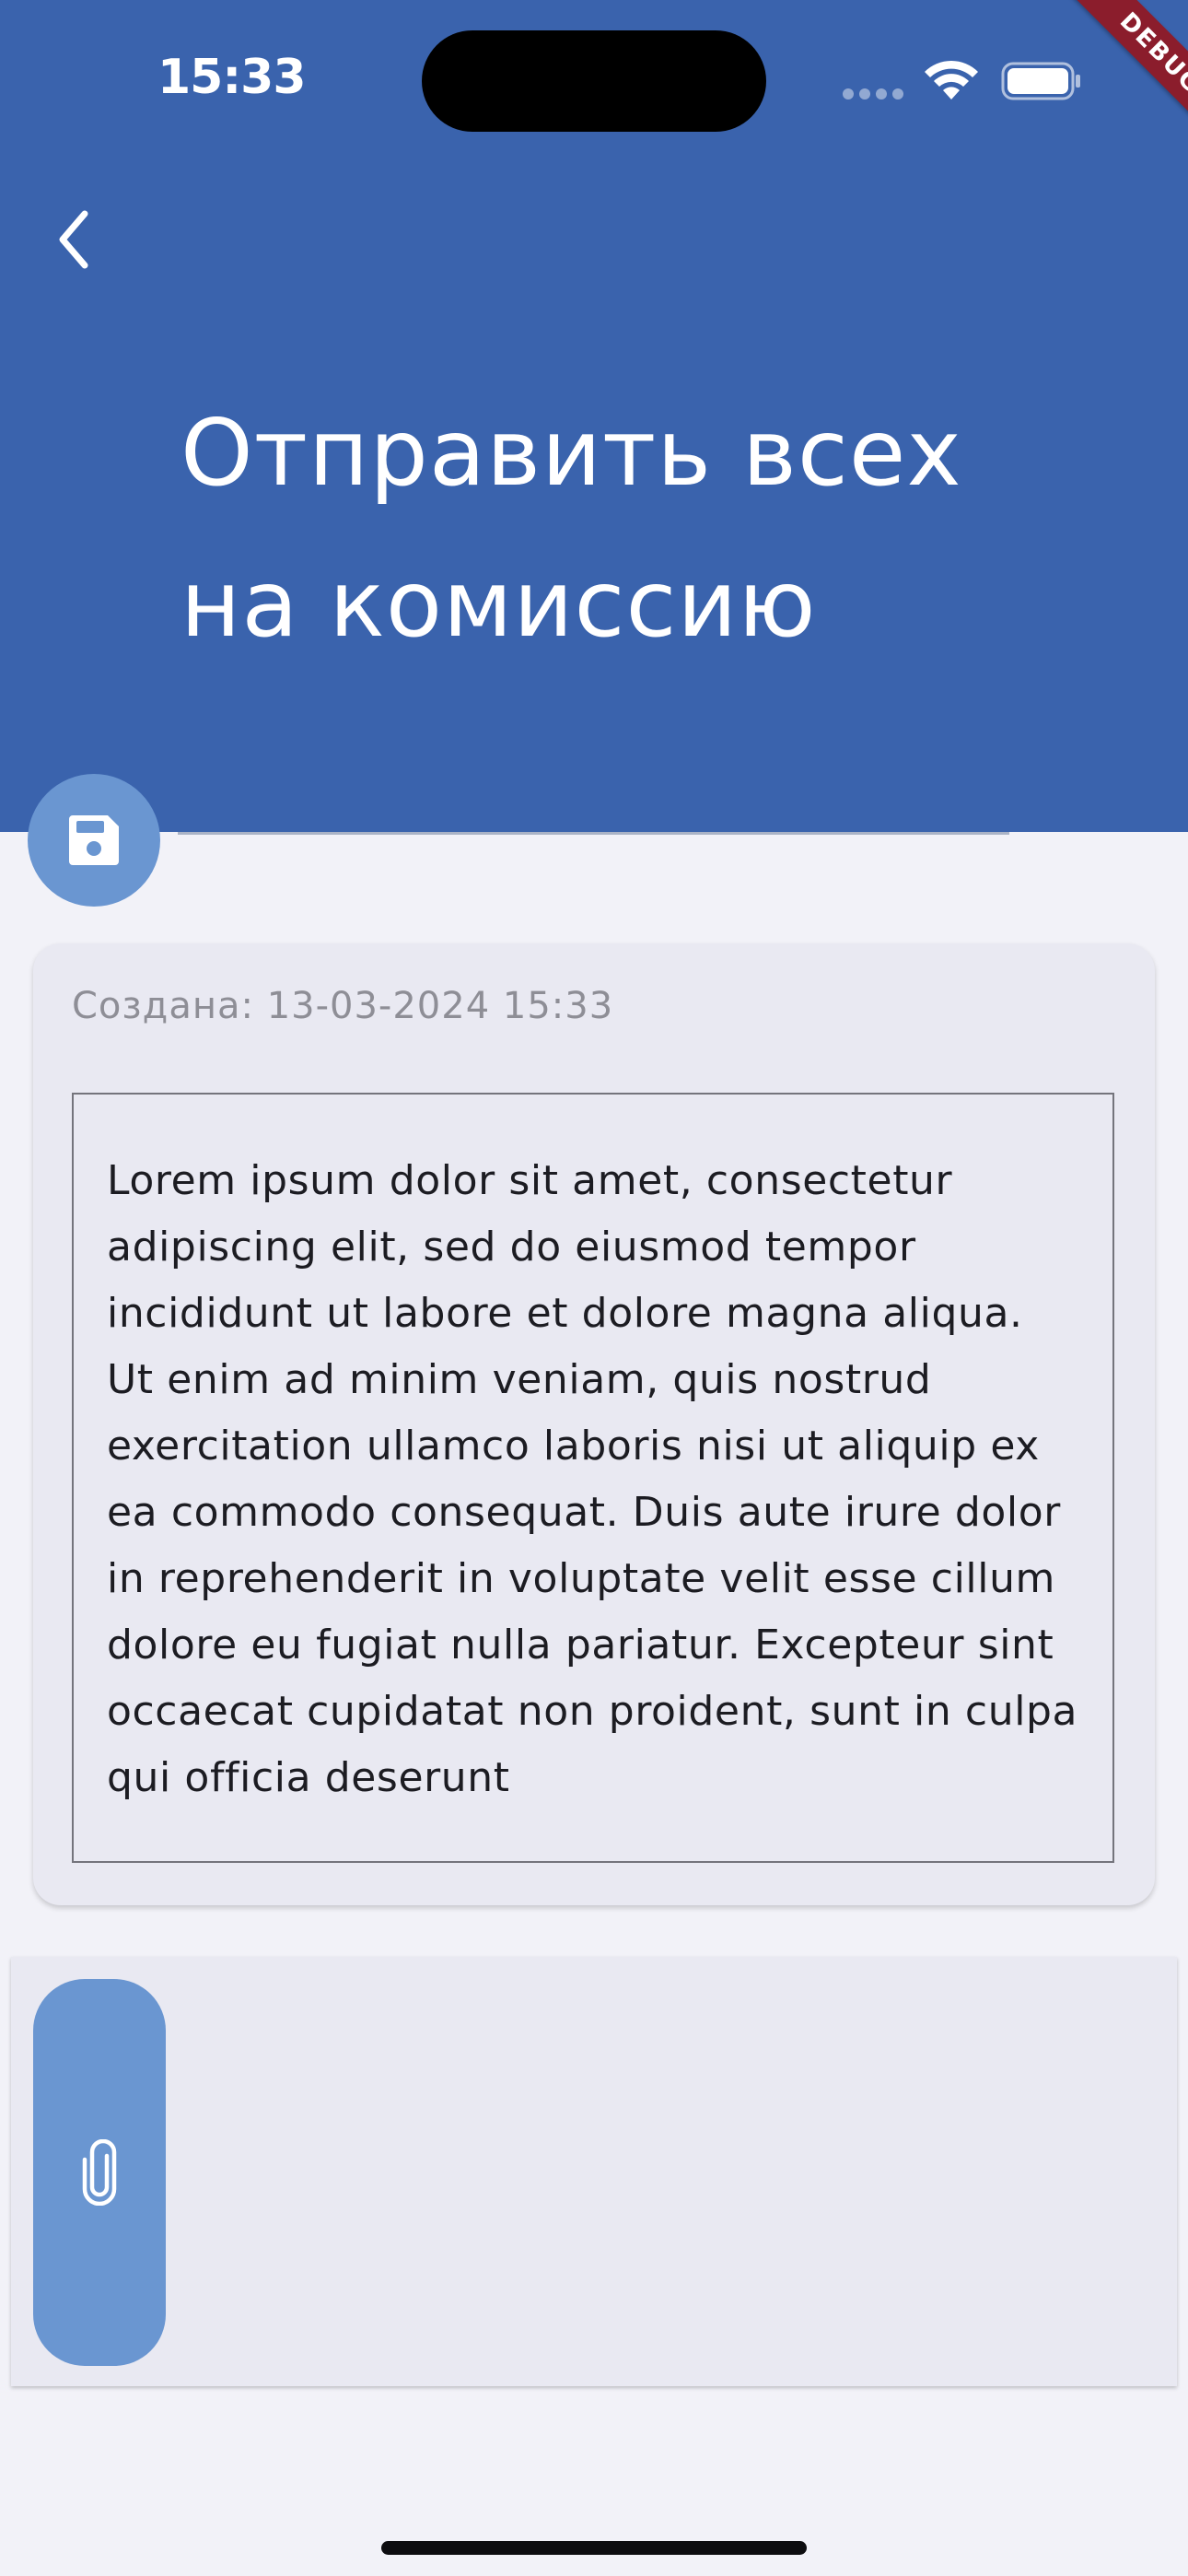 This screenshot has width=1188, height=2576. I want to click on back-button, so click(78, 239).